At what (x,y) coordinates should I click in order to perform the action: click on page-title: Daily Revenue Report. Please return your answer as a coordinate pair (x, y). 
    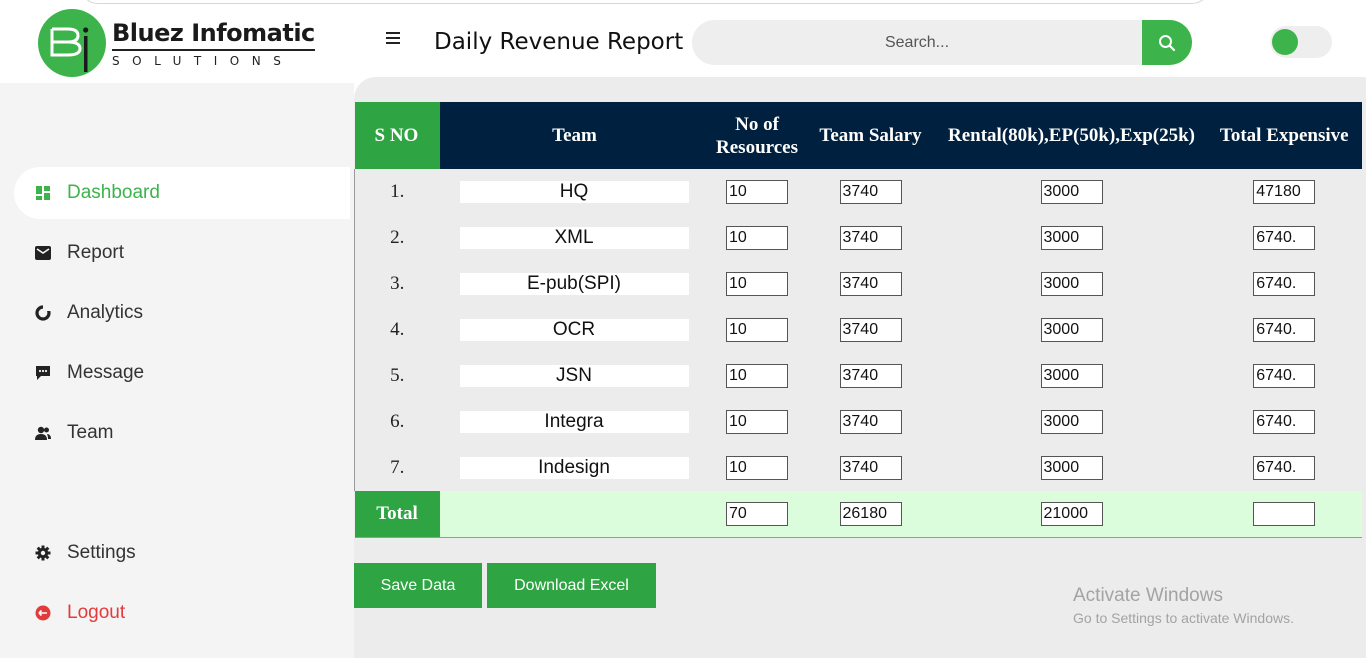
    Looking at the image, I should click on (559, 42).